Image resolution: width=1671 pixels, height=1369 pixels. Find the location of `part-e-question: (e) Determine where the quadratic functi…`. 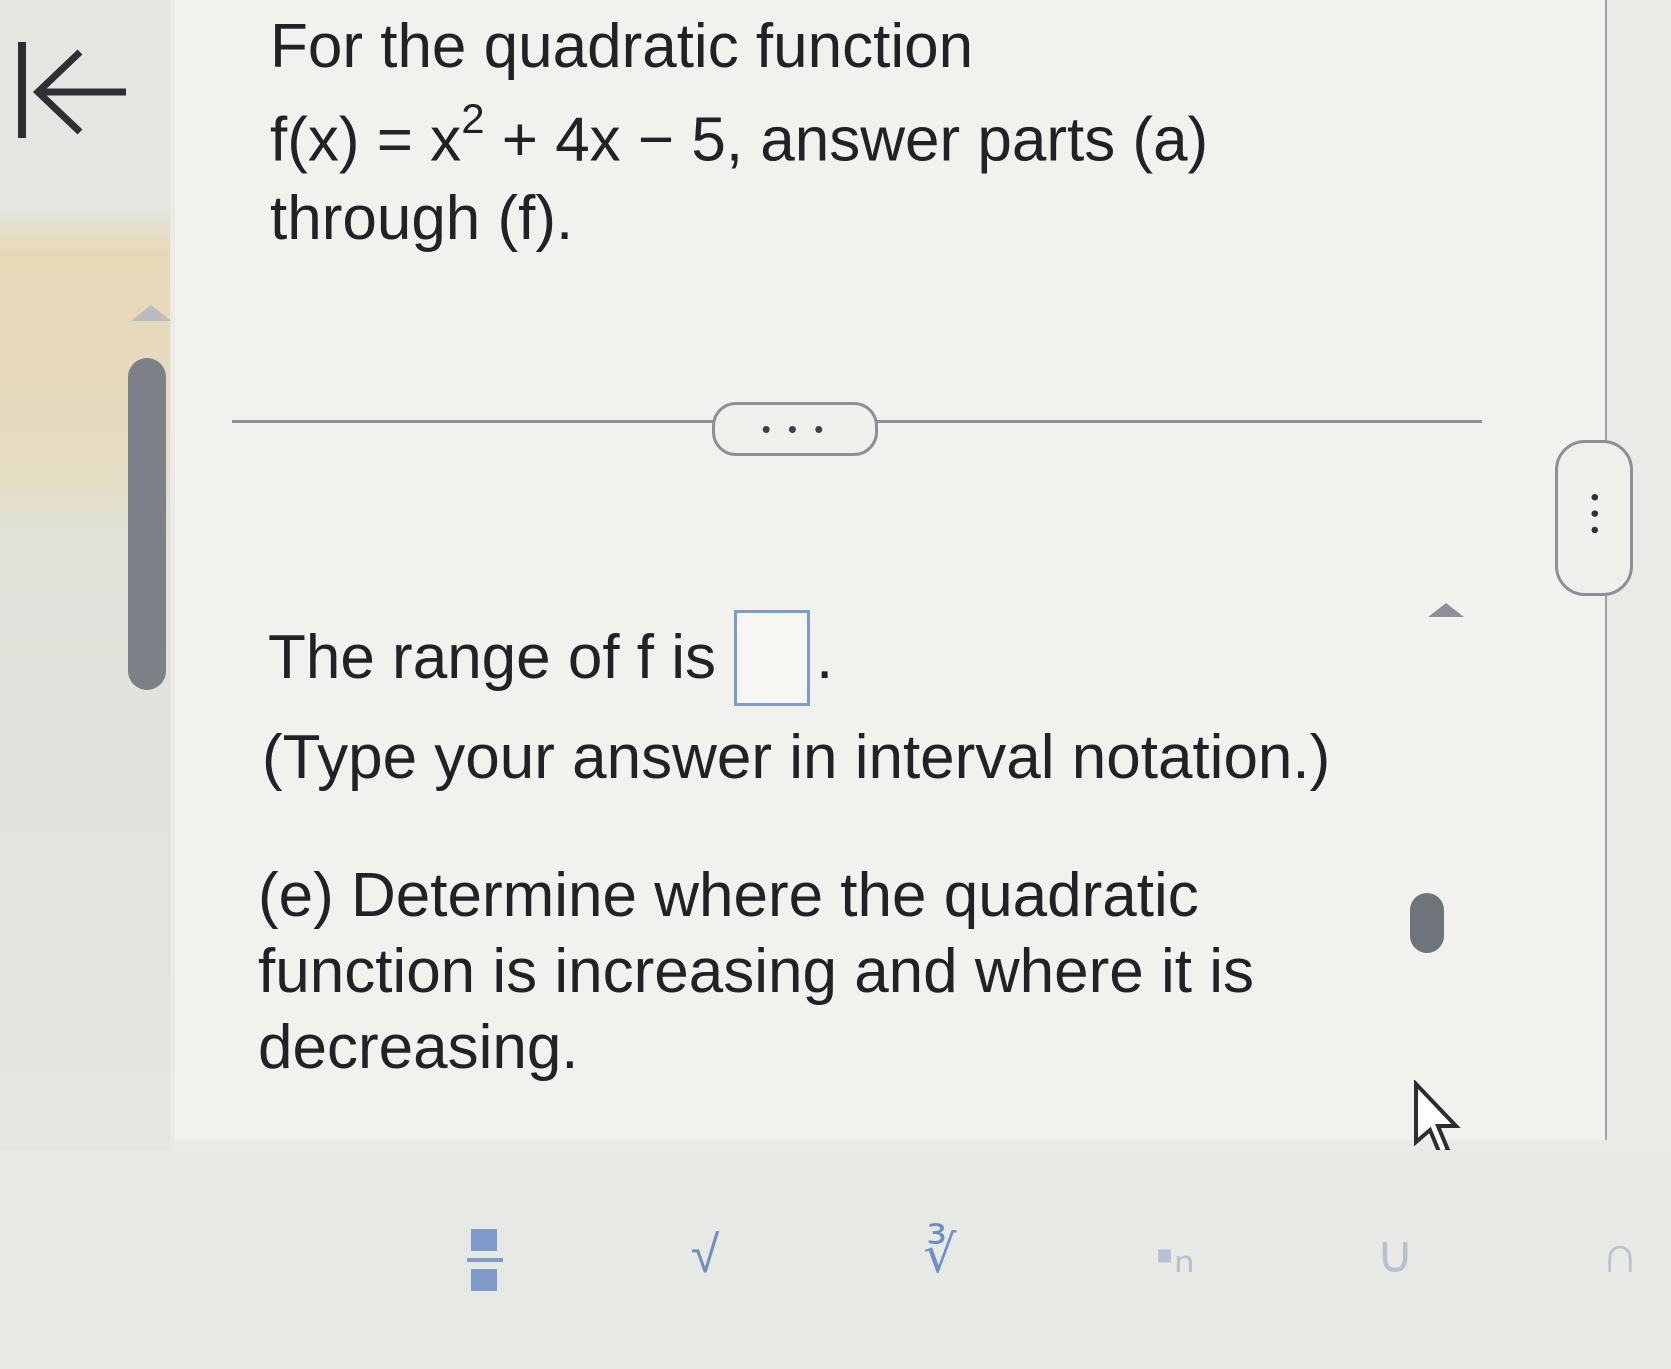

part-e-question: (e) Determine where the quadratic functi… is located at coordinates (756, 971).